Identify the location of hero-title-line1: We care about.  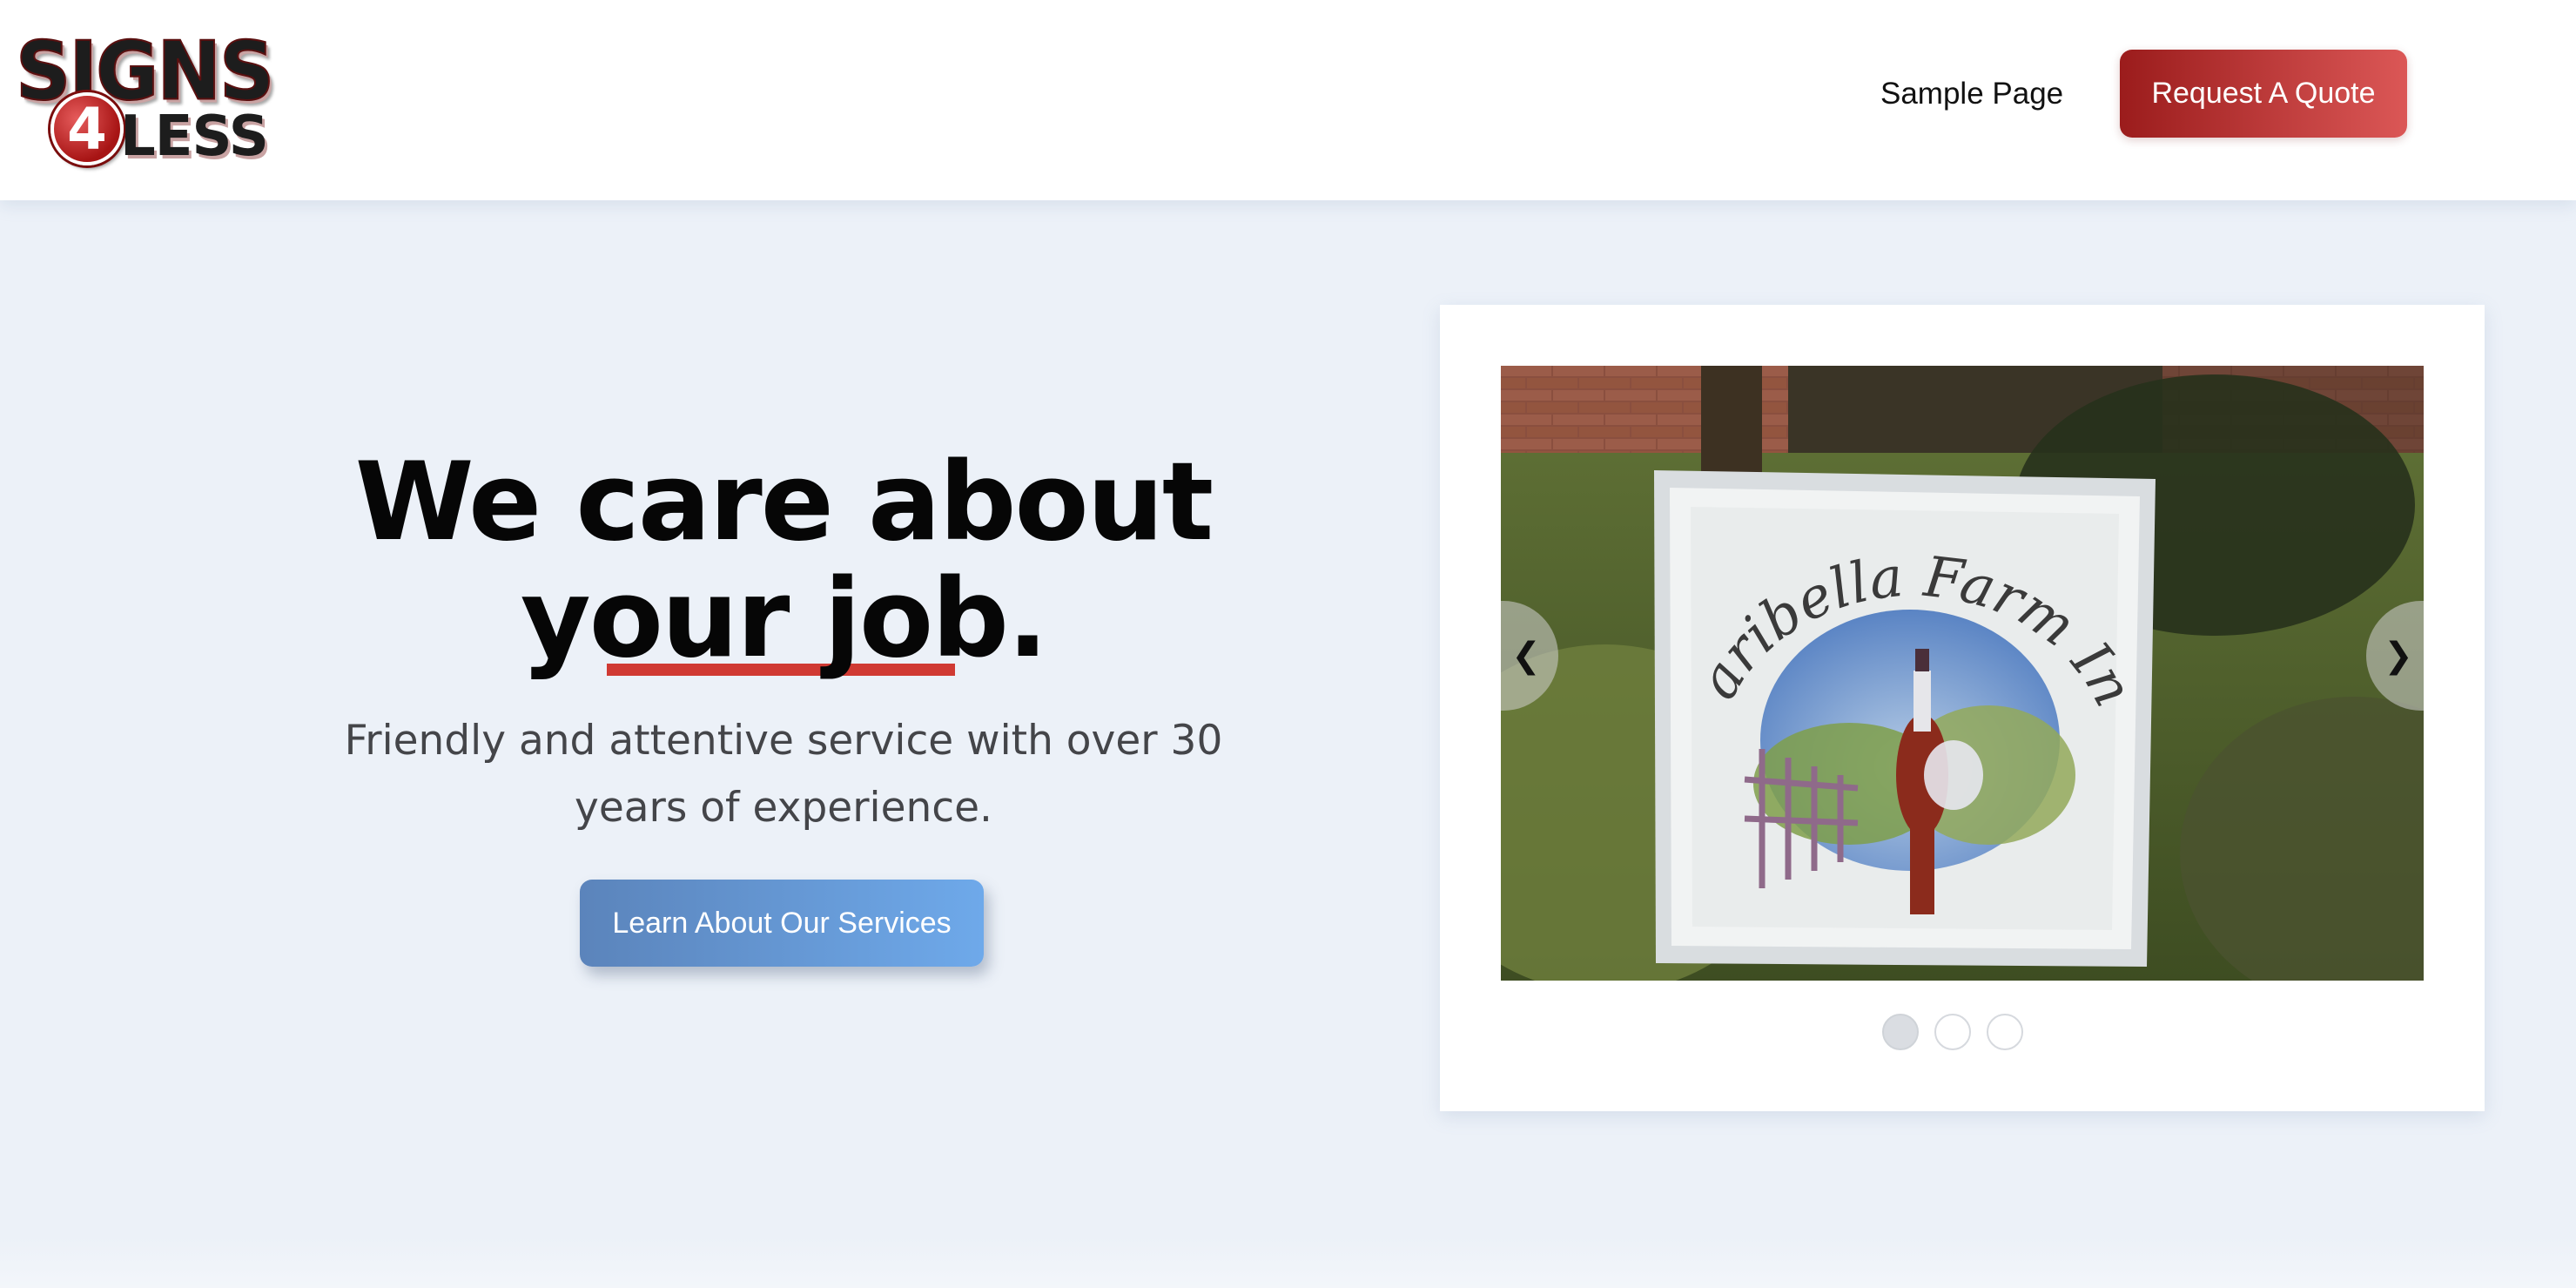
(784, 502).